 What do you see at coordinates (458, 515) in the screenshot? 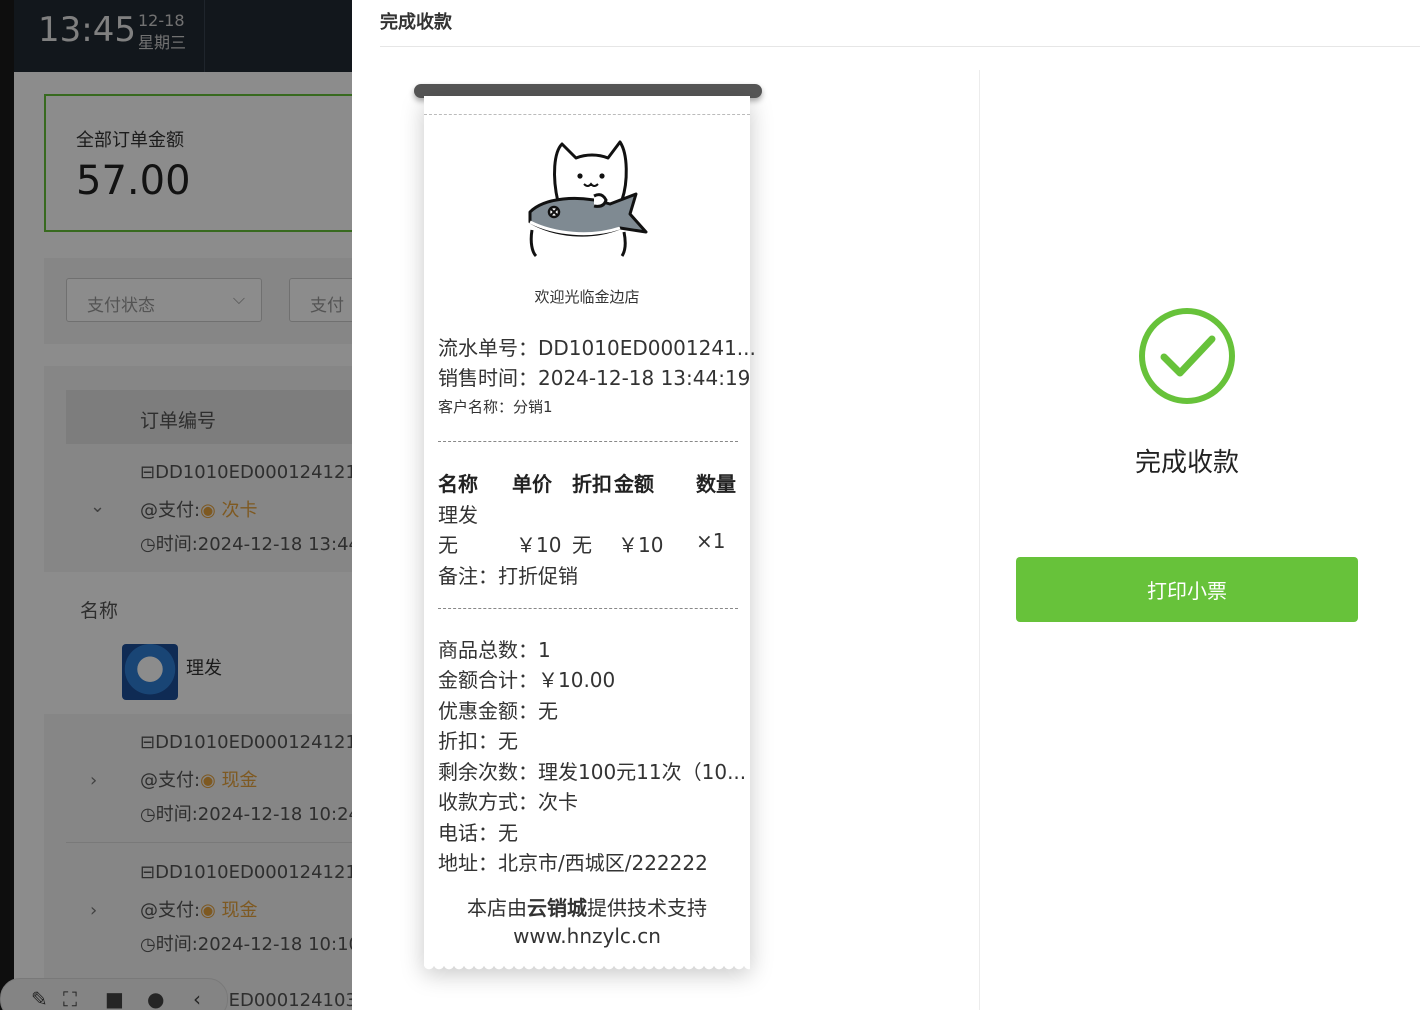
I see `item-name: 理发` at bounding box center [458, 515].